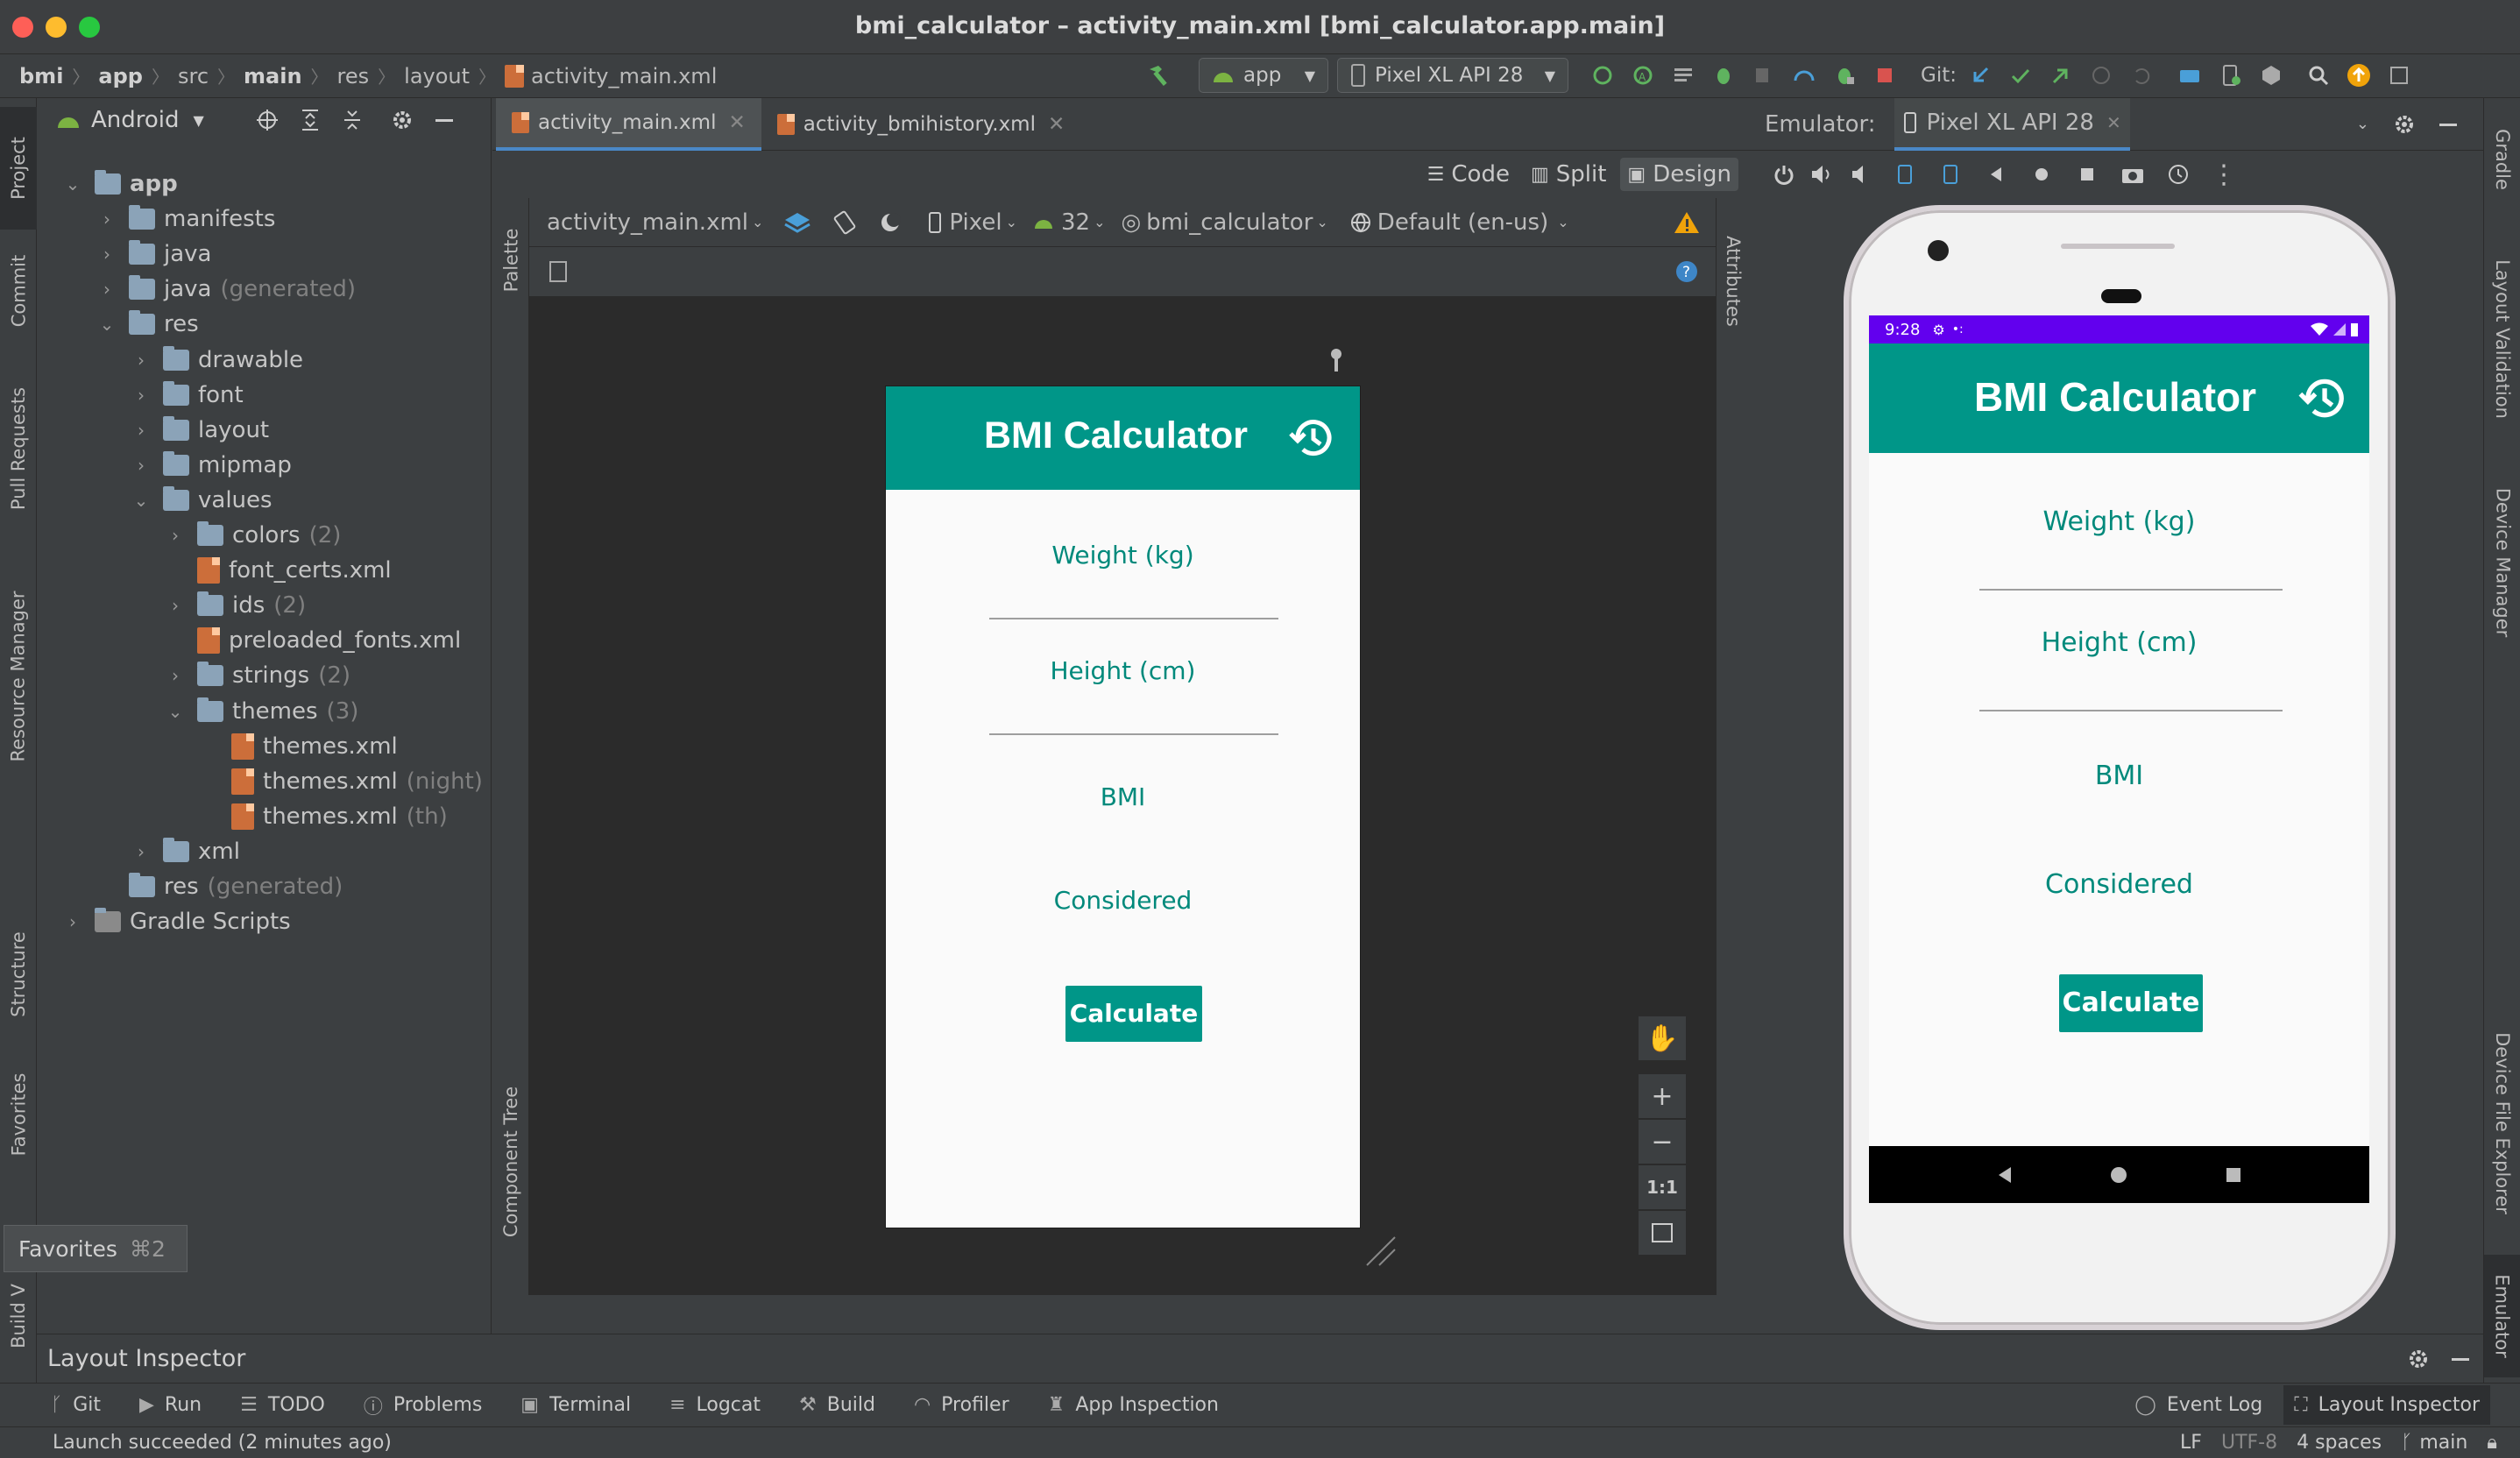 The image size is (2520, 1458). Describe the element at coordinates (121, 184) in the screenshot. I see `tree-item: ⌄ app` at that location.